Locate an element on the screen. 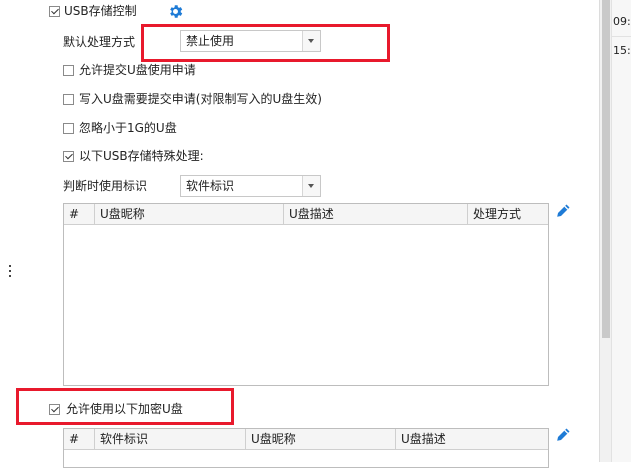  special-handling-checkbox is located at coordinates (68, 156).